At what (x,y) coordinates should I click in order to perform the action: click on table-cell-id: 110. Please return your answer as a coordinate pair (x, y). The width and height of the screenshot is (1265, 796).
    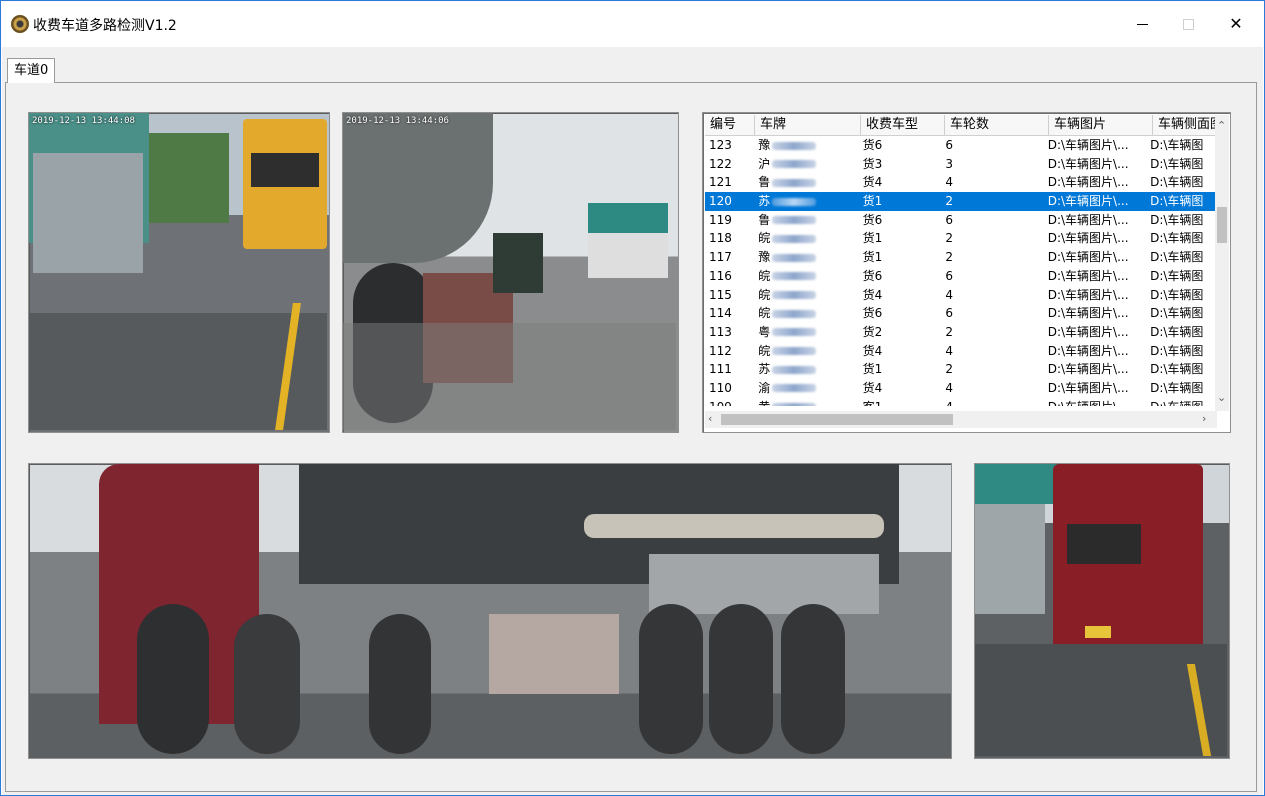
    Looking at the image, I should click on (729, 388).